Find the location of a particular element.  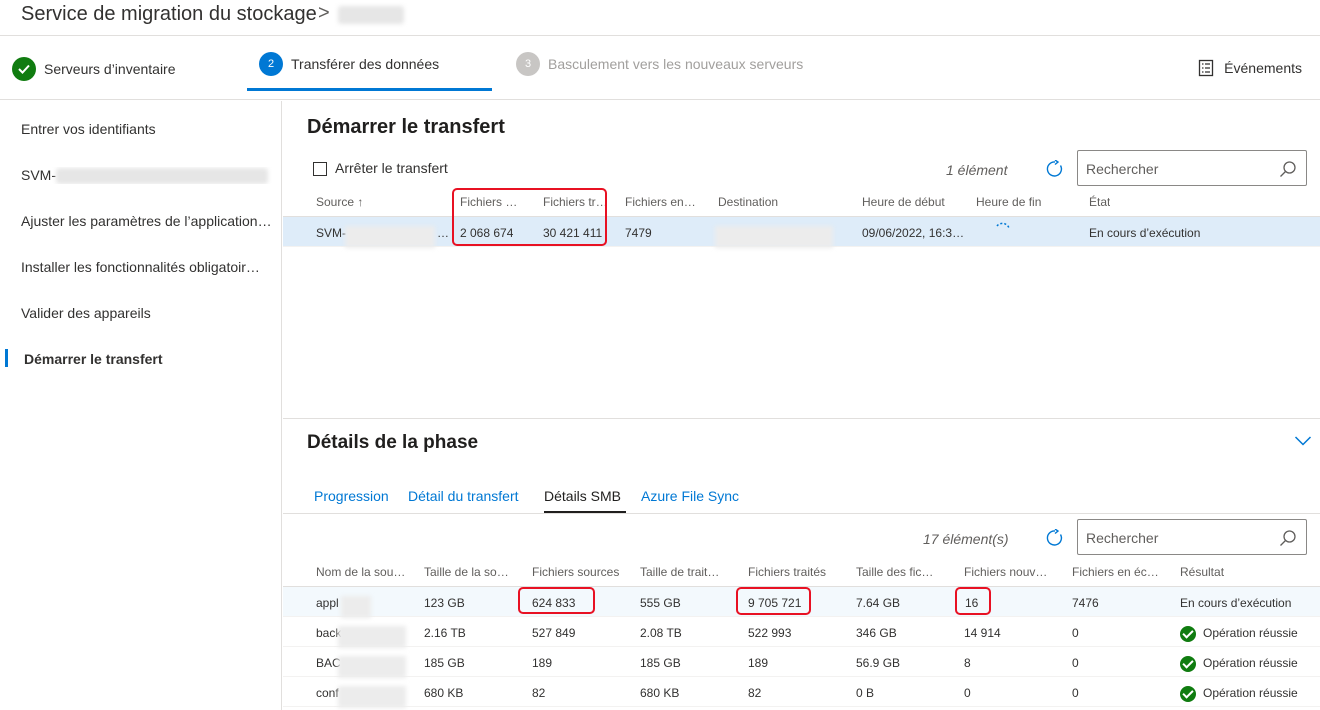

chevron-down-icon is located at coordinates (1303, 441).